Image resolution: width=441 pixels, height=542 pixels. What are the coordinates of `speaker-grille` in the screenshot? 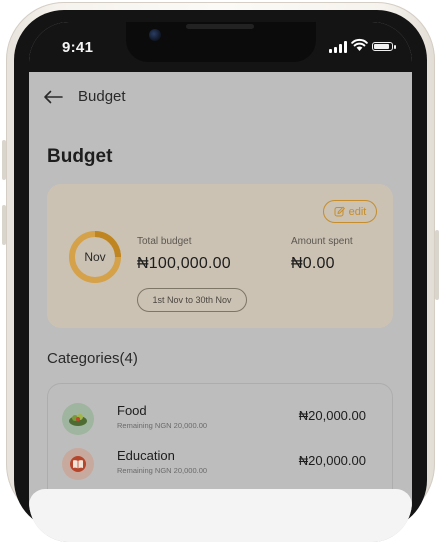 It's located at (220, 26).